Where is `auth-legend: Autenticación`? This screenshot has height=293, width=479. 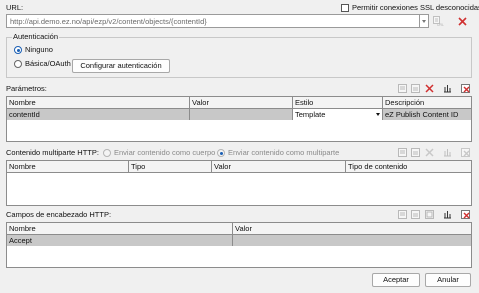
auth-legend: Autenticación is located at coordinates (36, 37).